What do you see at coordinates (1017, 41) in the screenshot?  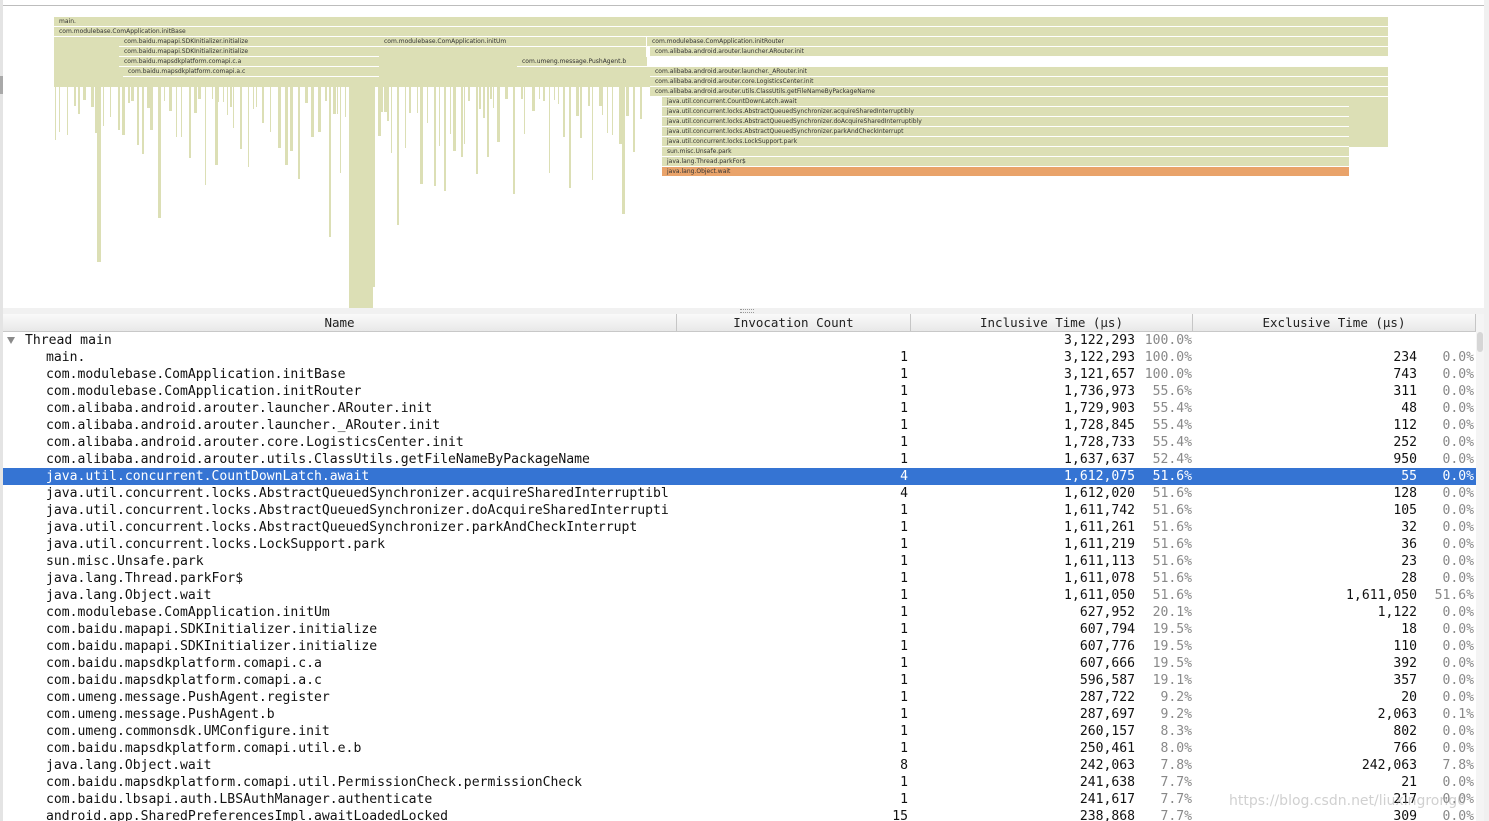 I see `flame-frame: com.modulebase.ComApplication.initRouter` at bounding box center [1017, 41].